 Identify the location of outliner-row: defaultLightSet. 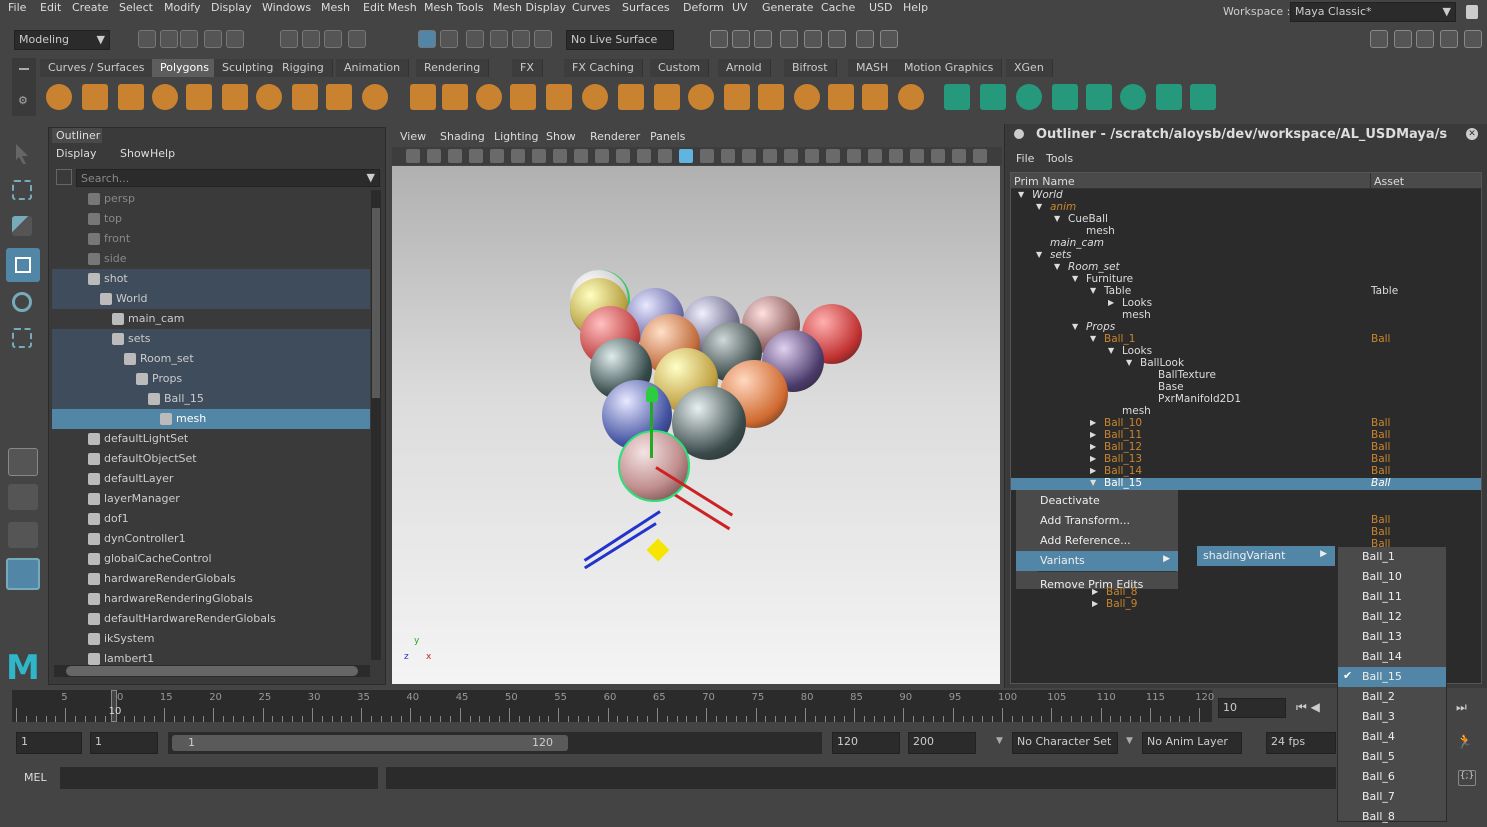
(211, 439).